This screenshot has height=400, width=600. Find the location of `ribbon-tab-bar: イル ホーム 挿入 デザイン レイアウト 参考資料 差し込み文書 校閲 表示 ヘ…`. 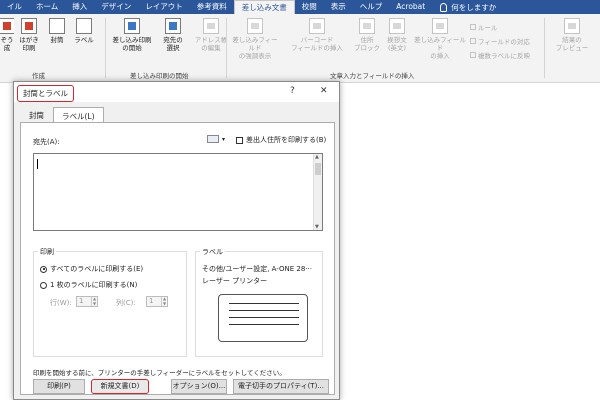

ribbon-tab-bar: イル ホーム 挿入 デザイン レイアウト 参考資料 差し込み文書 校閲 表示 ヘ… is located at coordinates (300, 7).